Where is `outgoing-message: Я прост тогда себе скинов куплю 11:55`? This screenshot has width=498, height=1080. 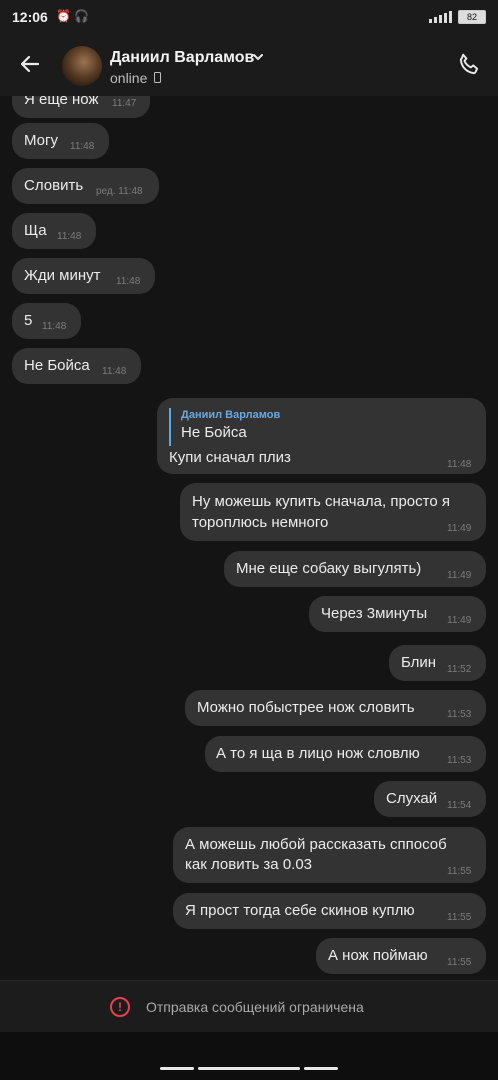
outgoing-message: Я прост тогда себе скинов куплю 11:55 is located at coordinates (329, 911).